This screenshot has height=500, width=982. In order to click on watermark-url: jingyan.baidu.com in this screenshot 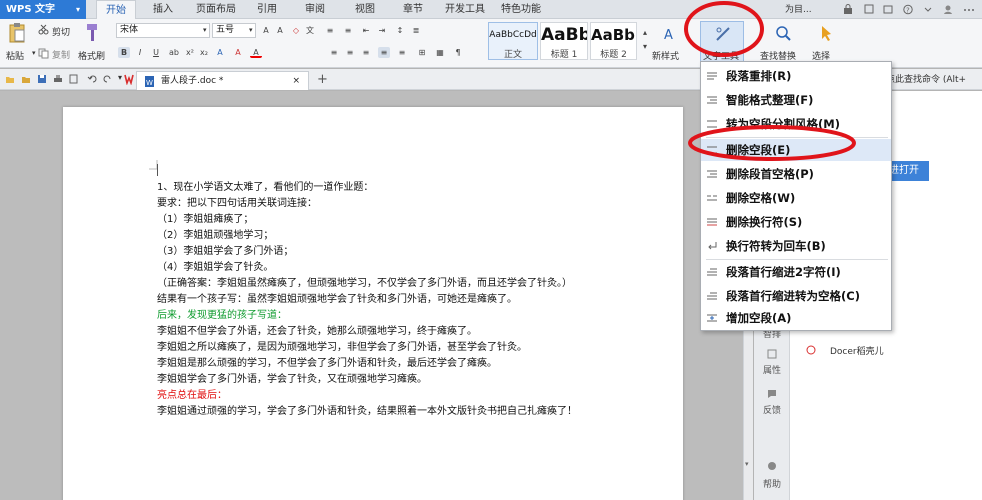, I will do `click(849, 438)`.